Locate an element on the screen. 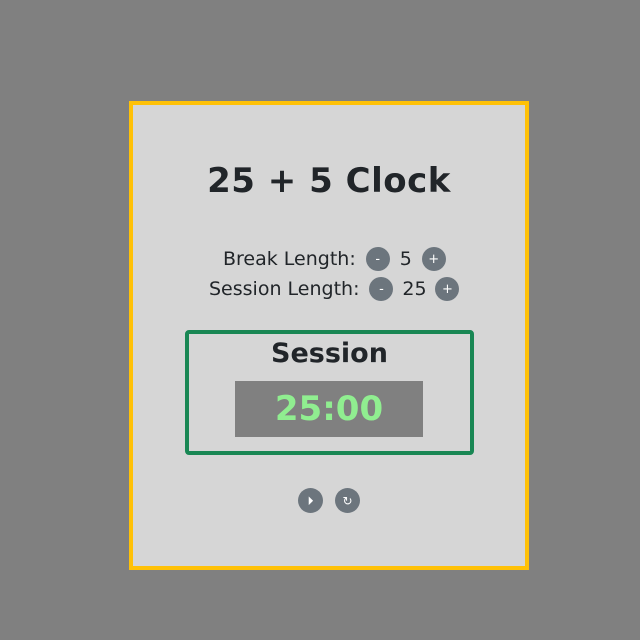 This screenshot has width=640, height=640. timer-panel: Session 25:00 is located at coordinates (329, 392).